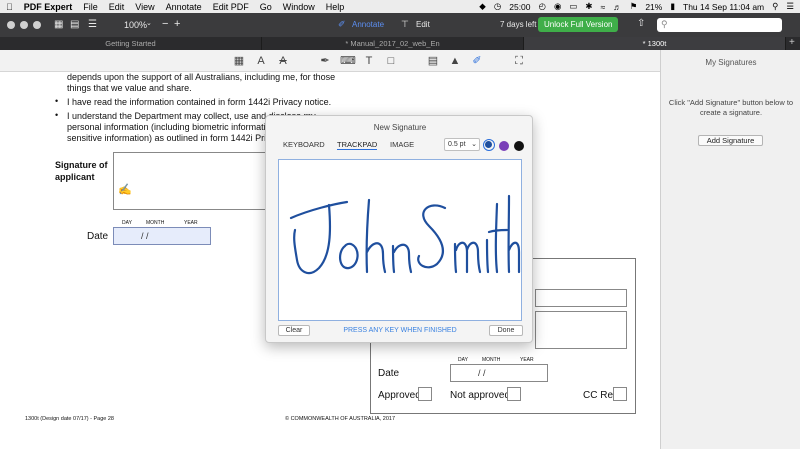 This screenshot has height=449, width=800. What do you see at coordinates (342, 24) in the screenshot?
I see `annotate-mode-icon: ✐` at bounding box center [342, 24].